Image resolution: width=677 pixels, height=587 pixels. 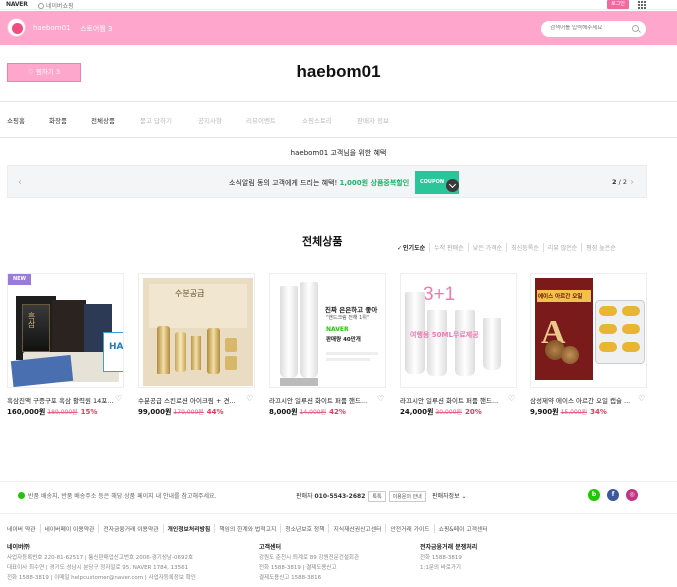 I want to click on product-image: 수분공급, so click(x=196, y=330).